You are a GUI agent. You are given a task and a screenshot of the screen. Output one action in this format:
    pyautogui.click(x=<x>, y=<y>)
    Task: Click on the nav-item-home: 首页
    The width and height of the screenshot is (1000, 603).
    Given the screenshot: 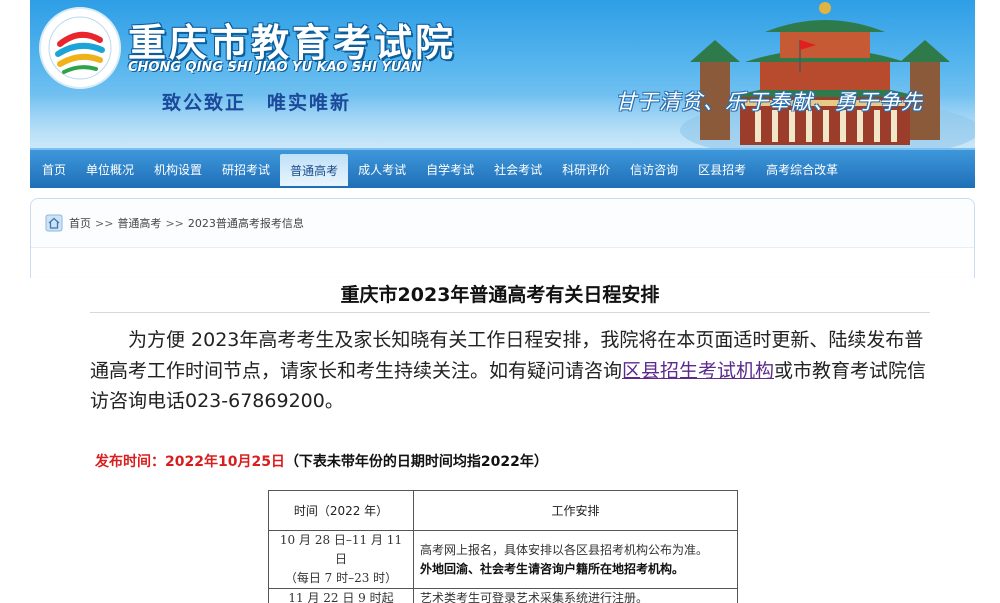 What is the action you would take?
    pyautogui.click(x=54, y=169)
    